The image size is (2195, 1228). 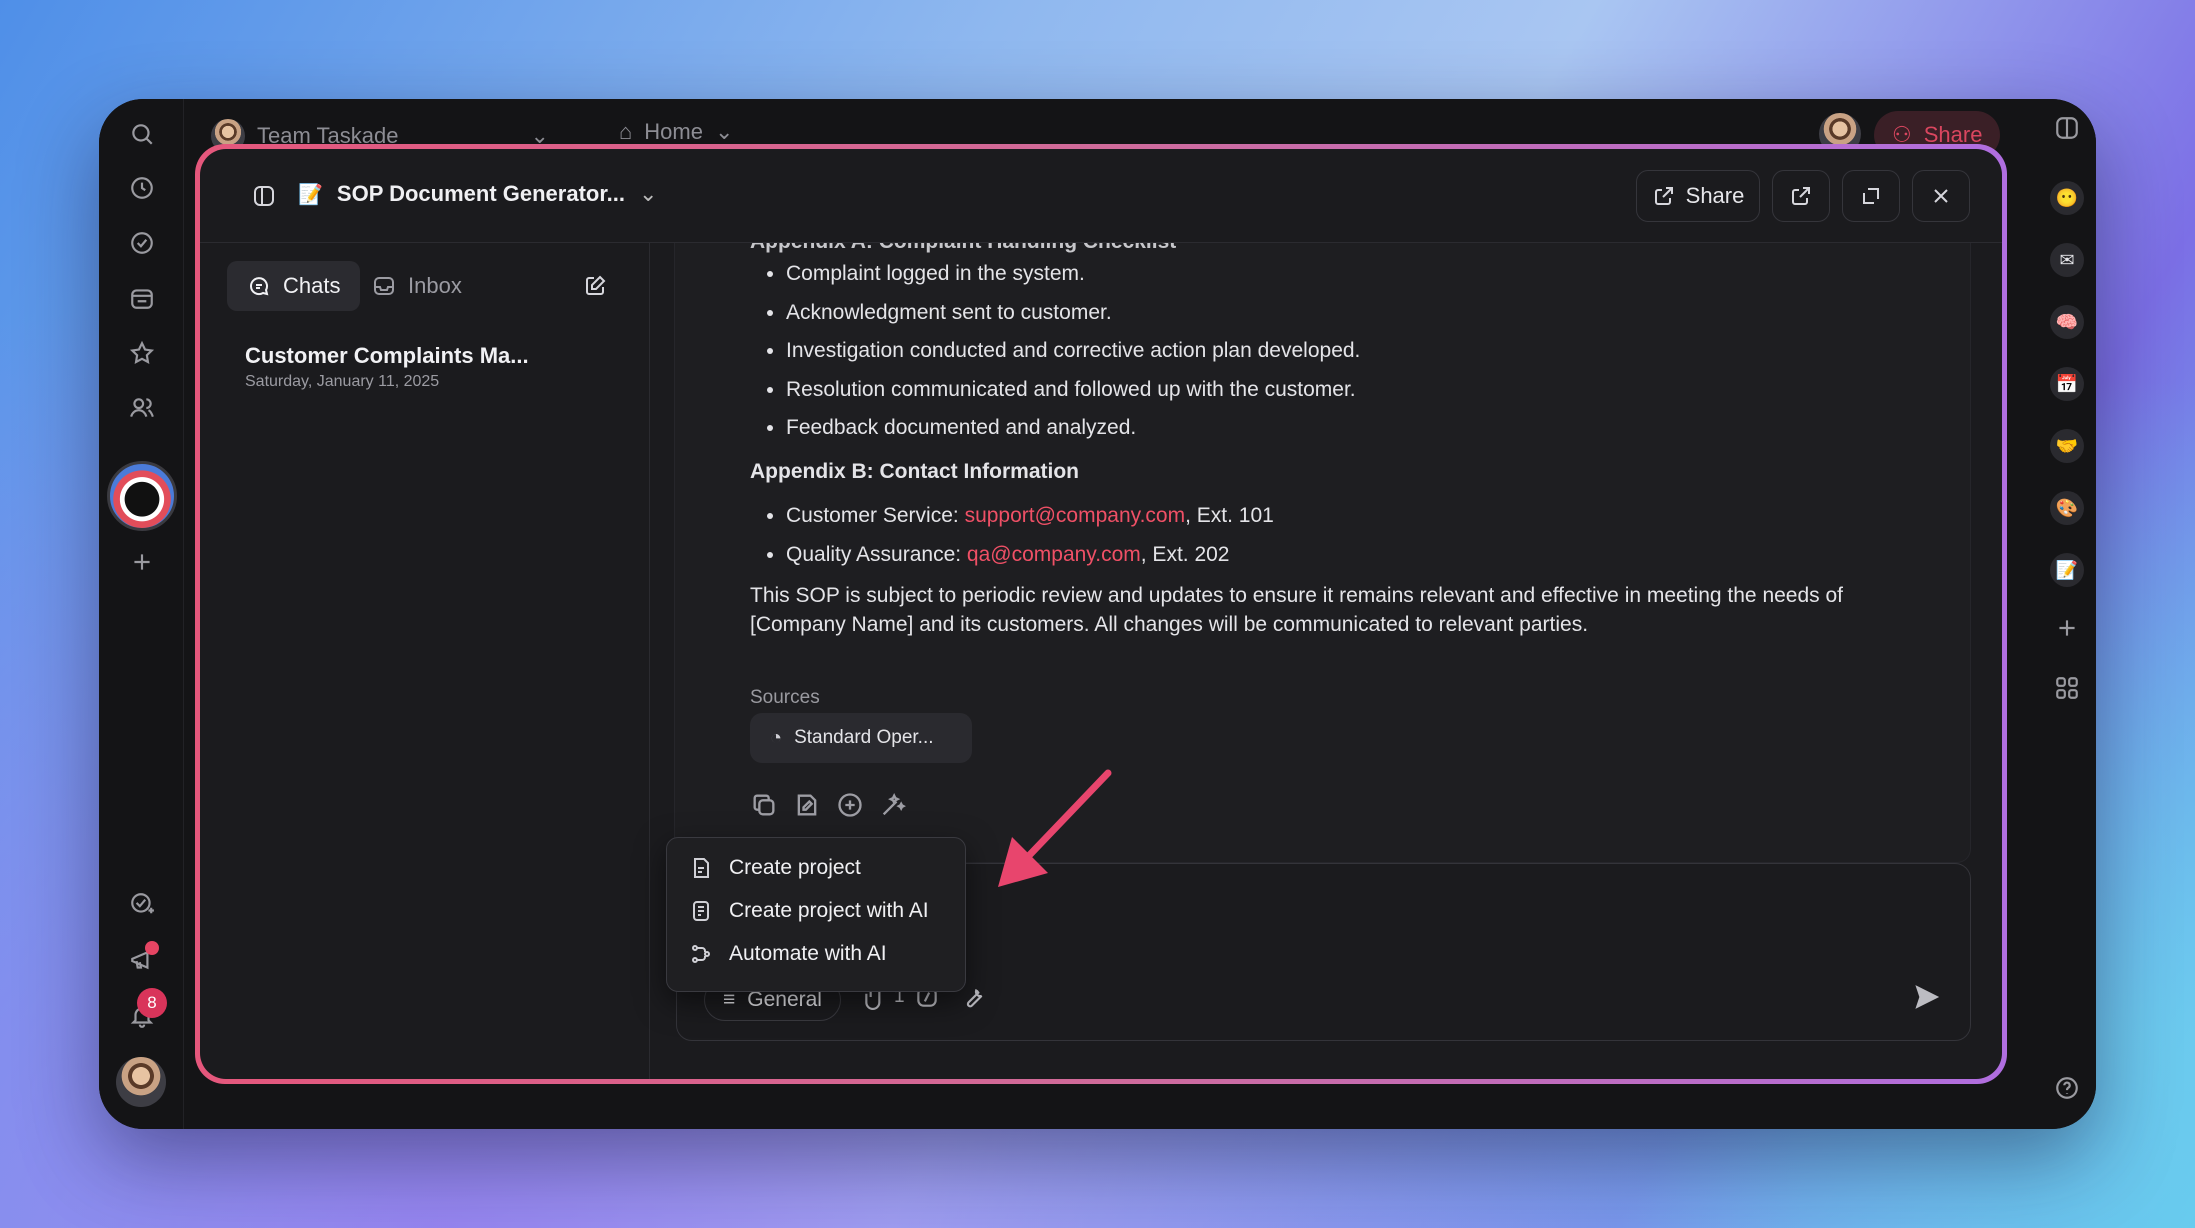 I want to click on wrench-icon, so click(x=974, y=997).